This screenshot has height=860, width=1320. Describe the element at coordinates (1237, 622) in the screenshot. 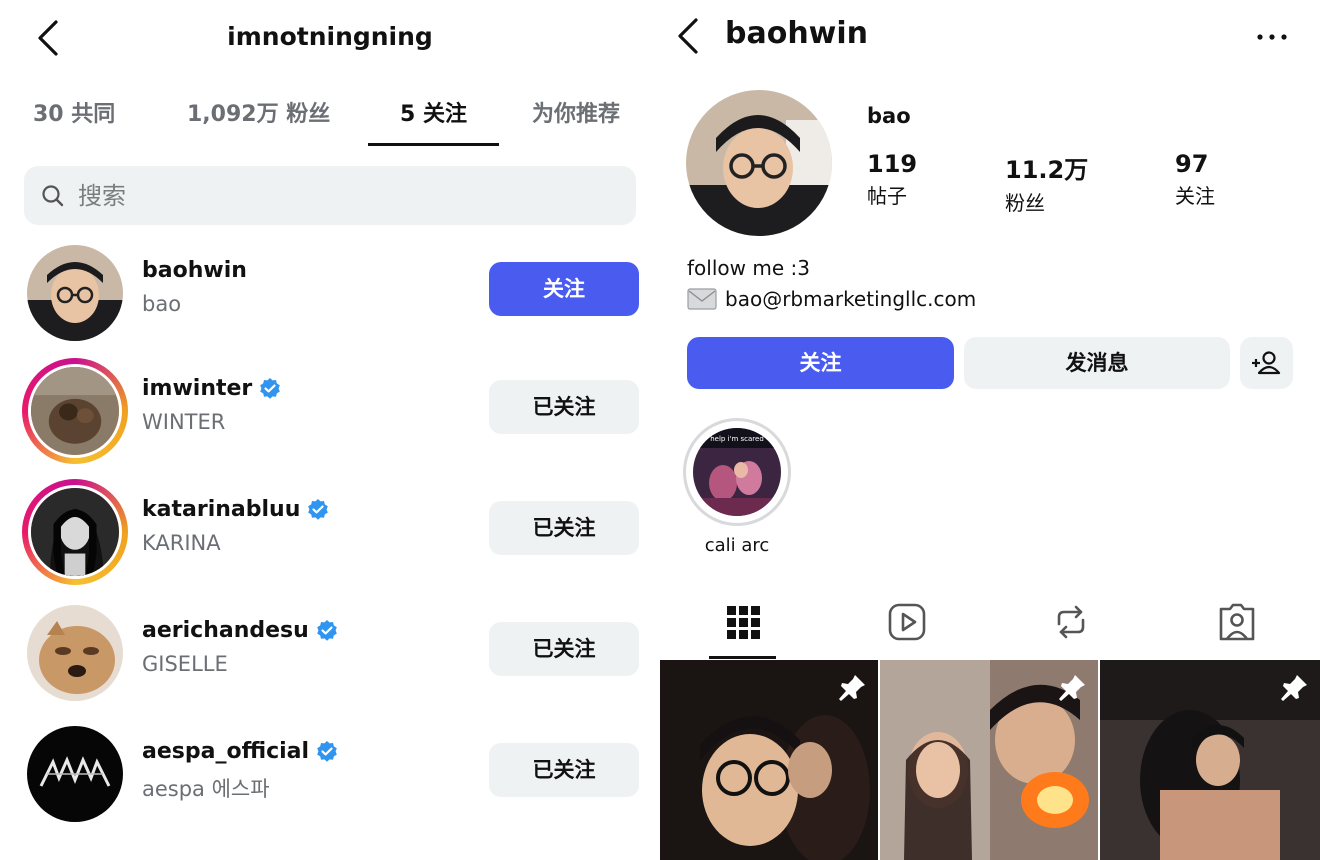

I see `tagged-icon` at that location.